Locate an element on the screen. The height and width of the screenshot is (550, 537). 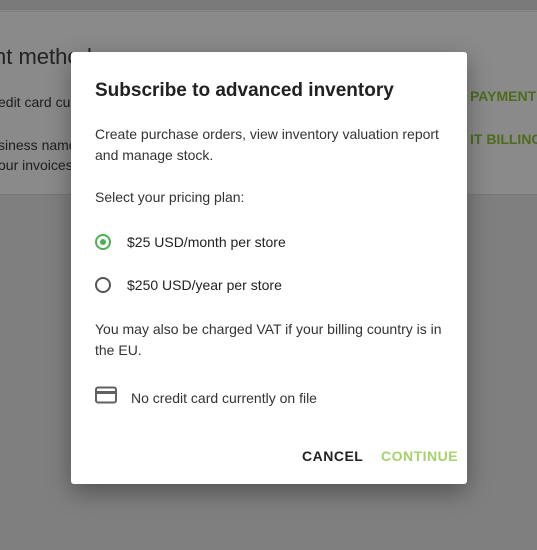
radio-checked-icon is located at coordinates (103, 242).